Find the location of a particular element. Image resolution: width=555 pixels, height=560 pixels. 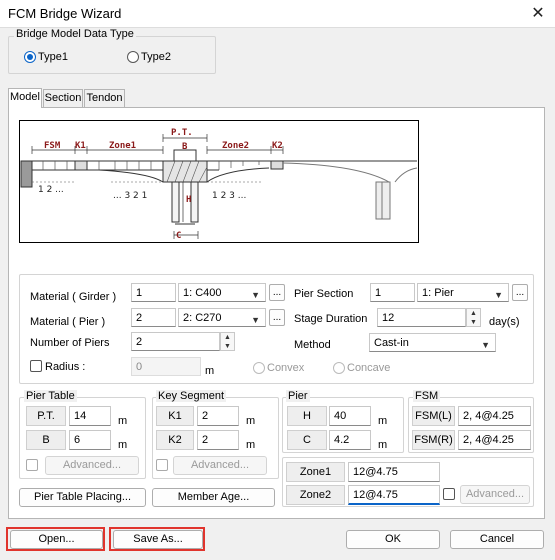

method-select: Cast-in ▼ is located at coordinates (432, 342).